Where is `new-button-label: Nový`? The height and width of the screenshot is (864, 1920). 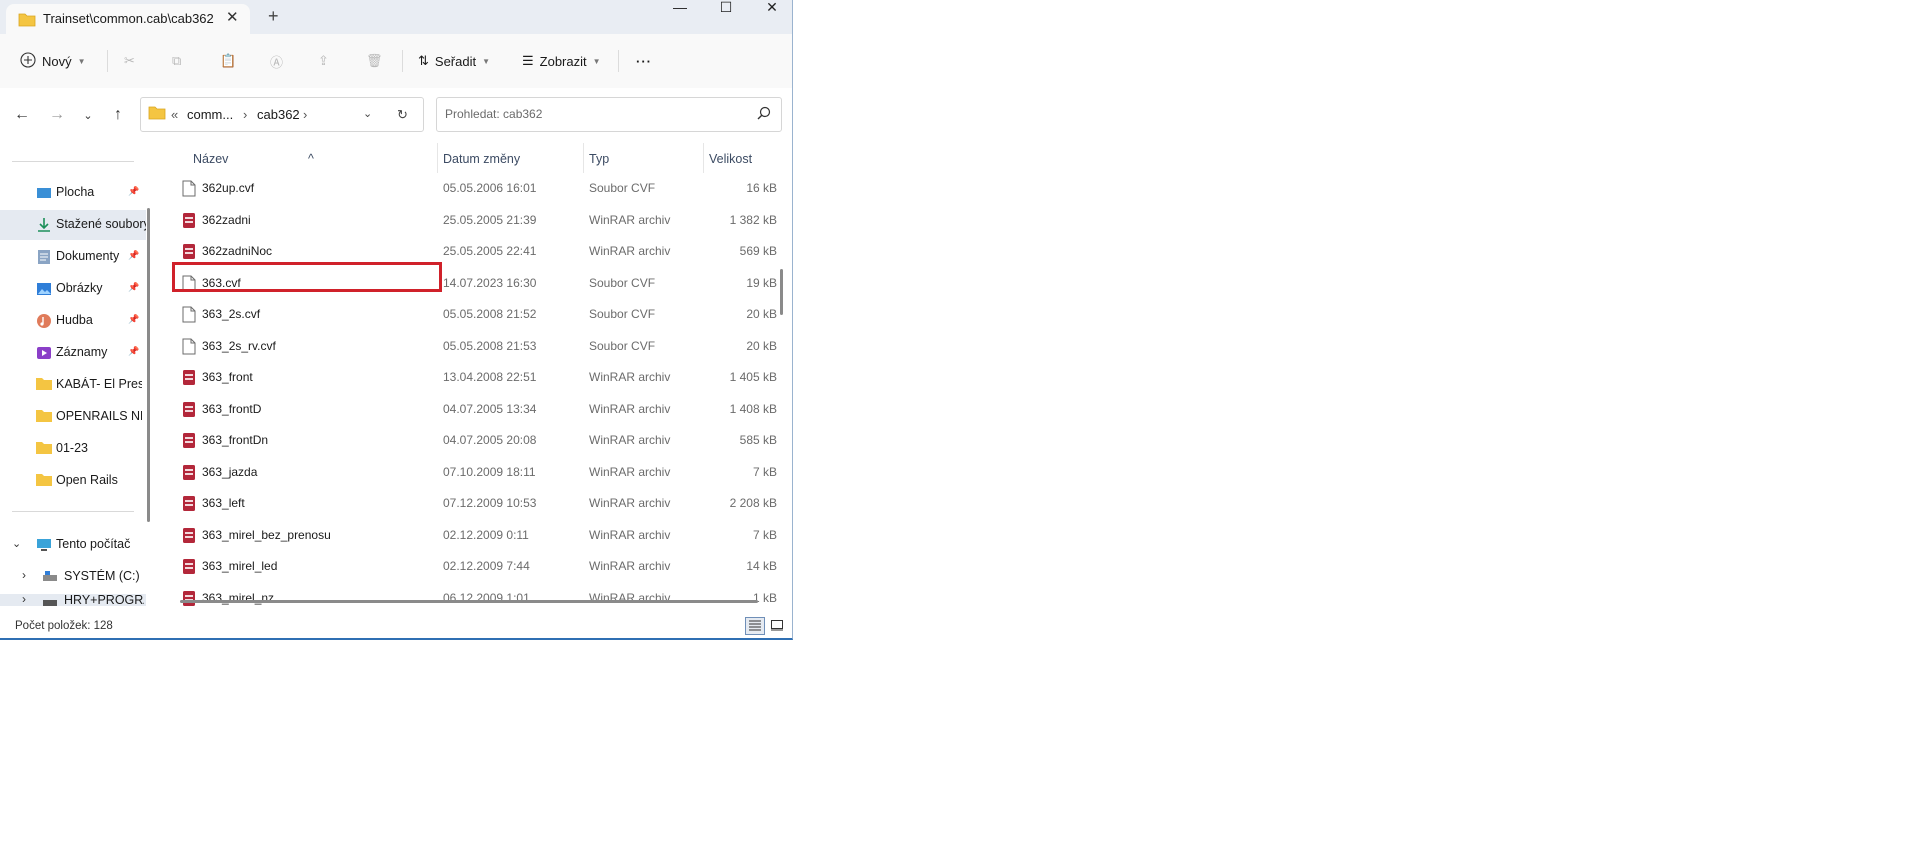 new-button-label: Nový is located at coordinates (57, 61).